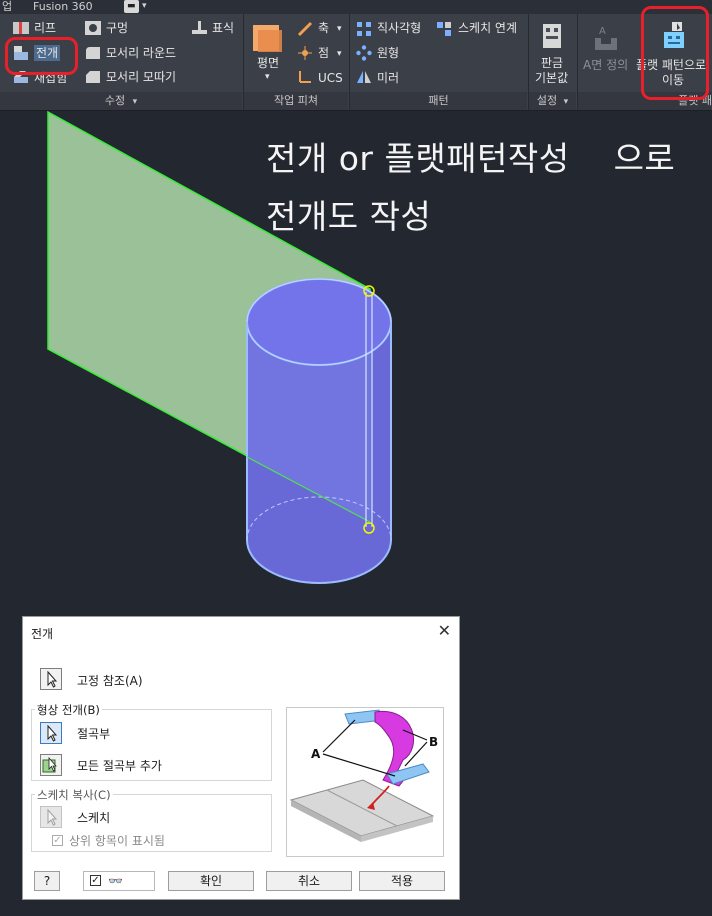  What do you see at coordinates (94, 734) in the screenshot?
I see `bends-label: 절곡부` at bounding box center [94, 734].